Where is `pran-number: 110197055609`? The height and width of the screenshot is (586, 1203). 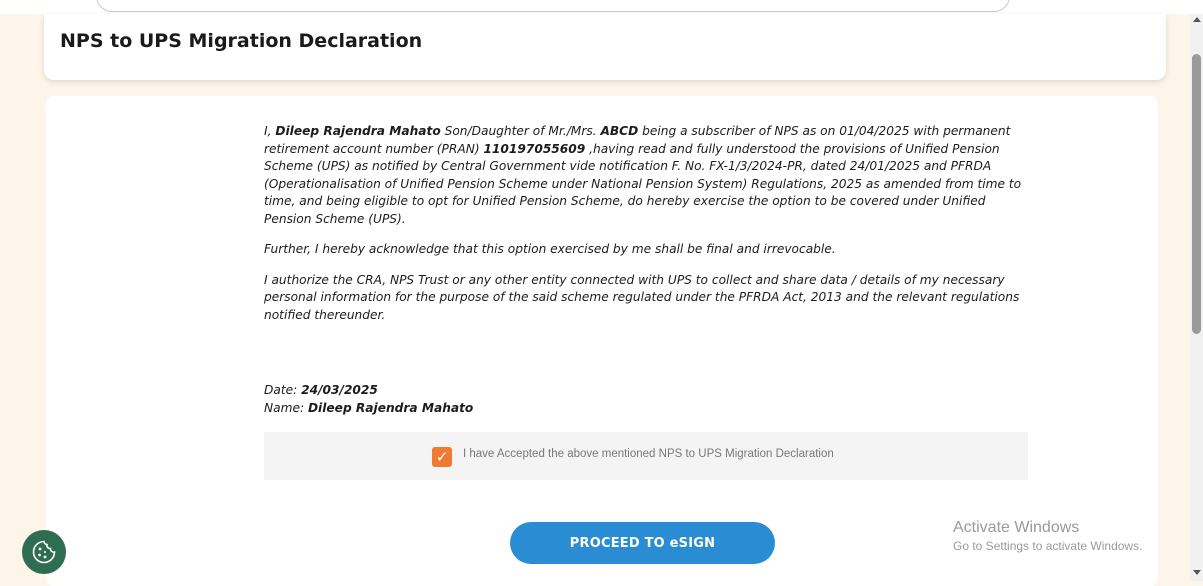 pran-number: 110197055609 is located at coordinates (534, 148).